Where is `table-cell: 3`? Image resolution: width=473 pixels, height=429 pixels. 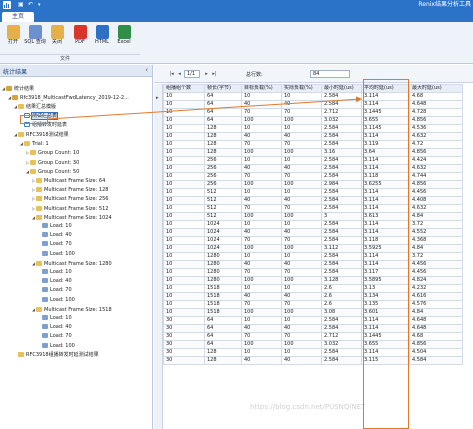
table-cell: 3 is located at coordinates (341, 216).